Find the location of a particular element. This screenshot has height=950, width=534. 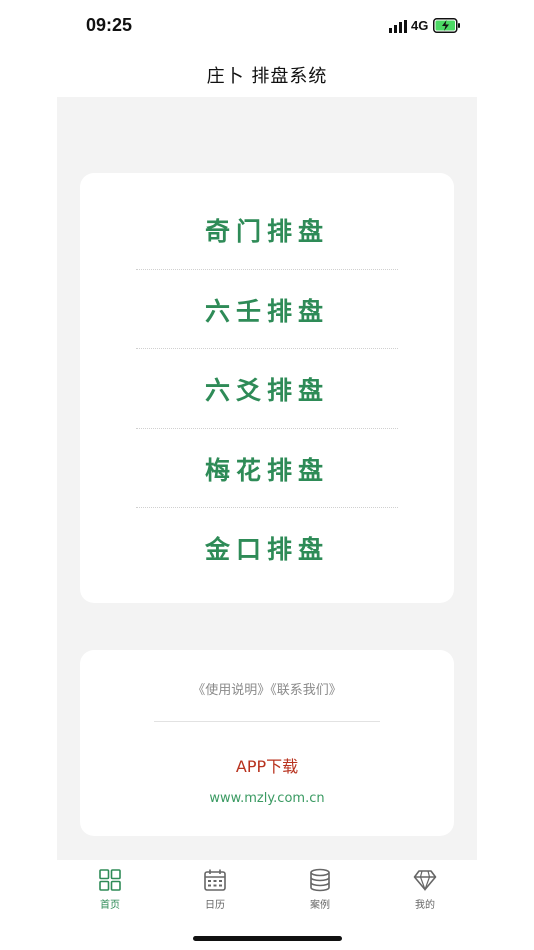

signal-icon is located at coordinates (398, 26).